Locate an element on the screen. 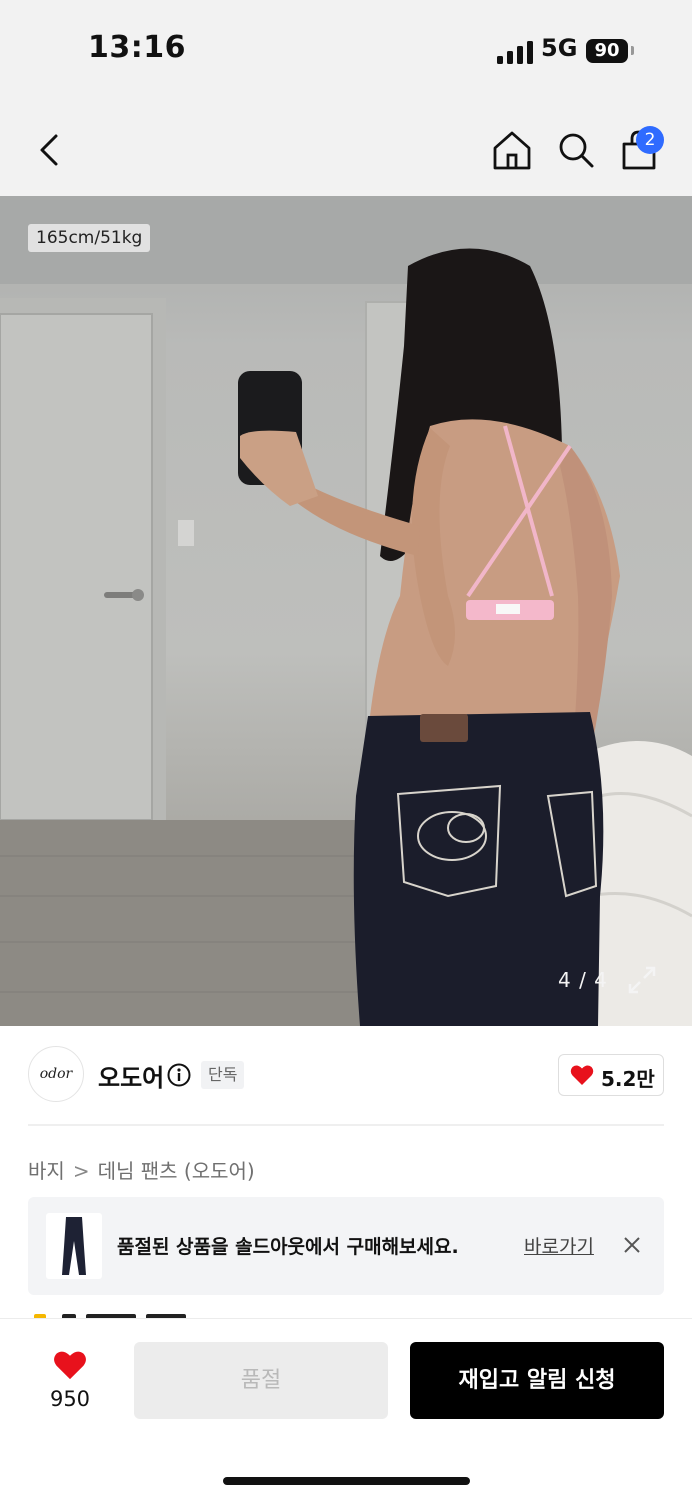 The width and height of the screenshot is (692, 1500). brand-logo: odor is located at coordinates (56, 1074).